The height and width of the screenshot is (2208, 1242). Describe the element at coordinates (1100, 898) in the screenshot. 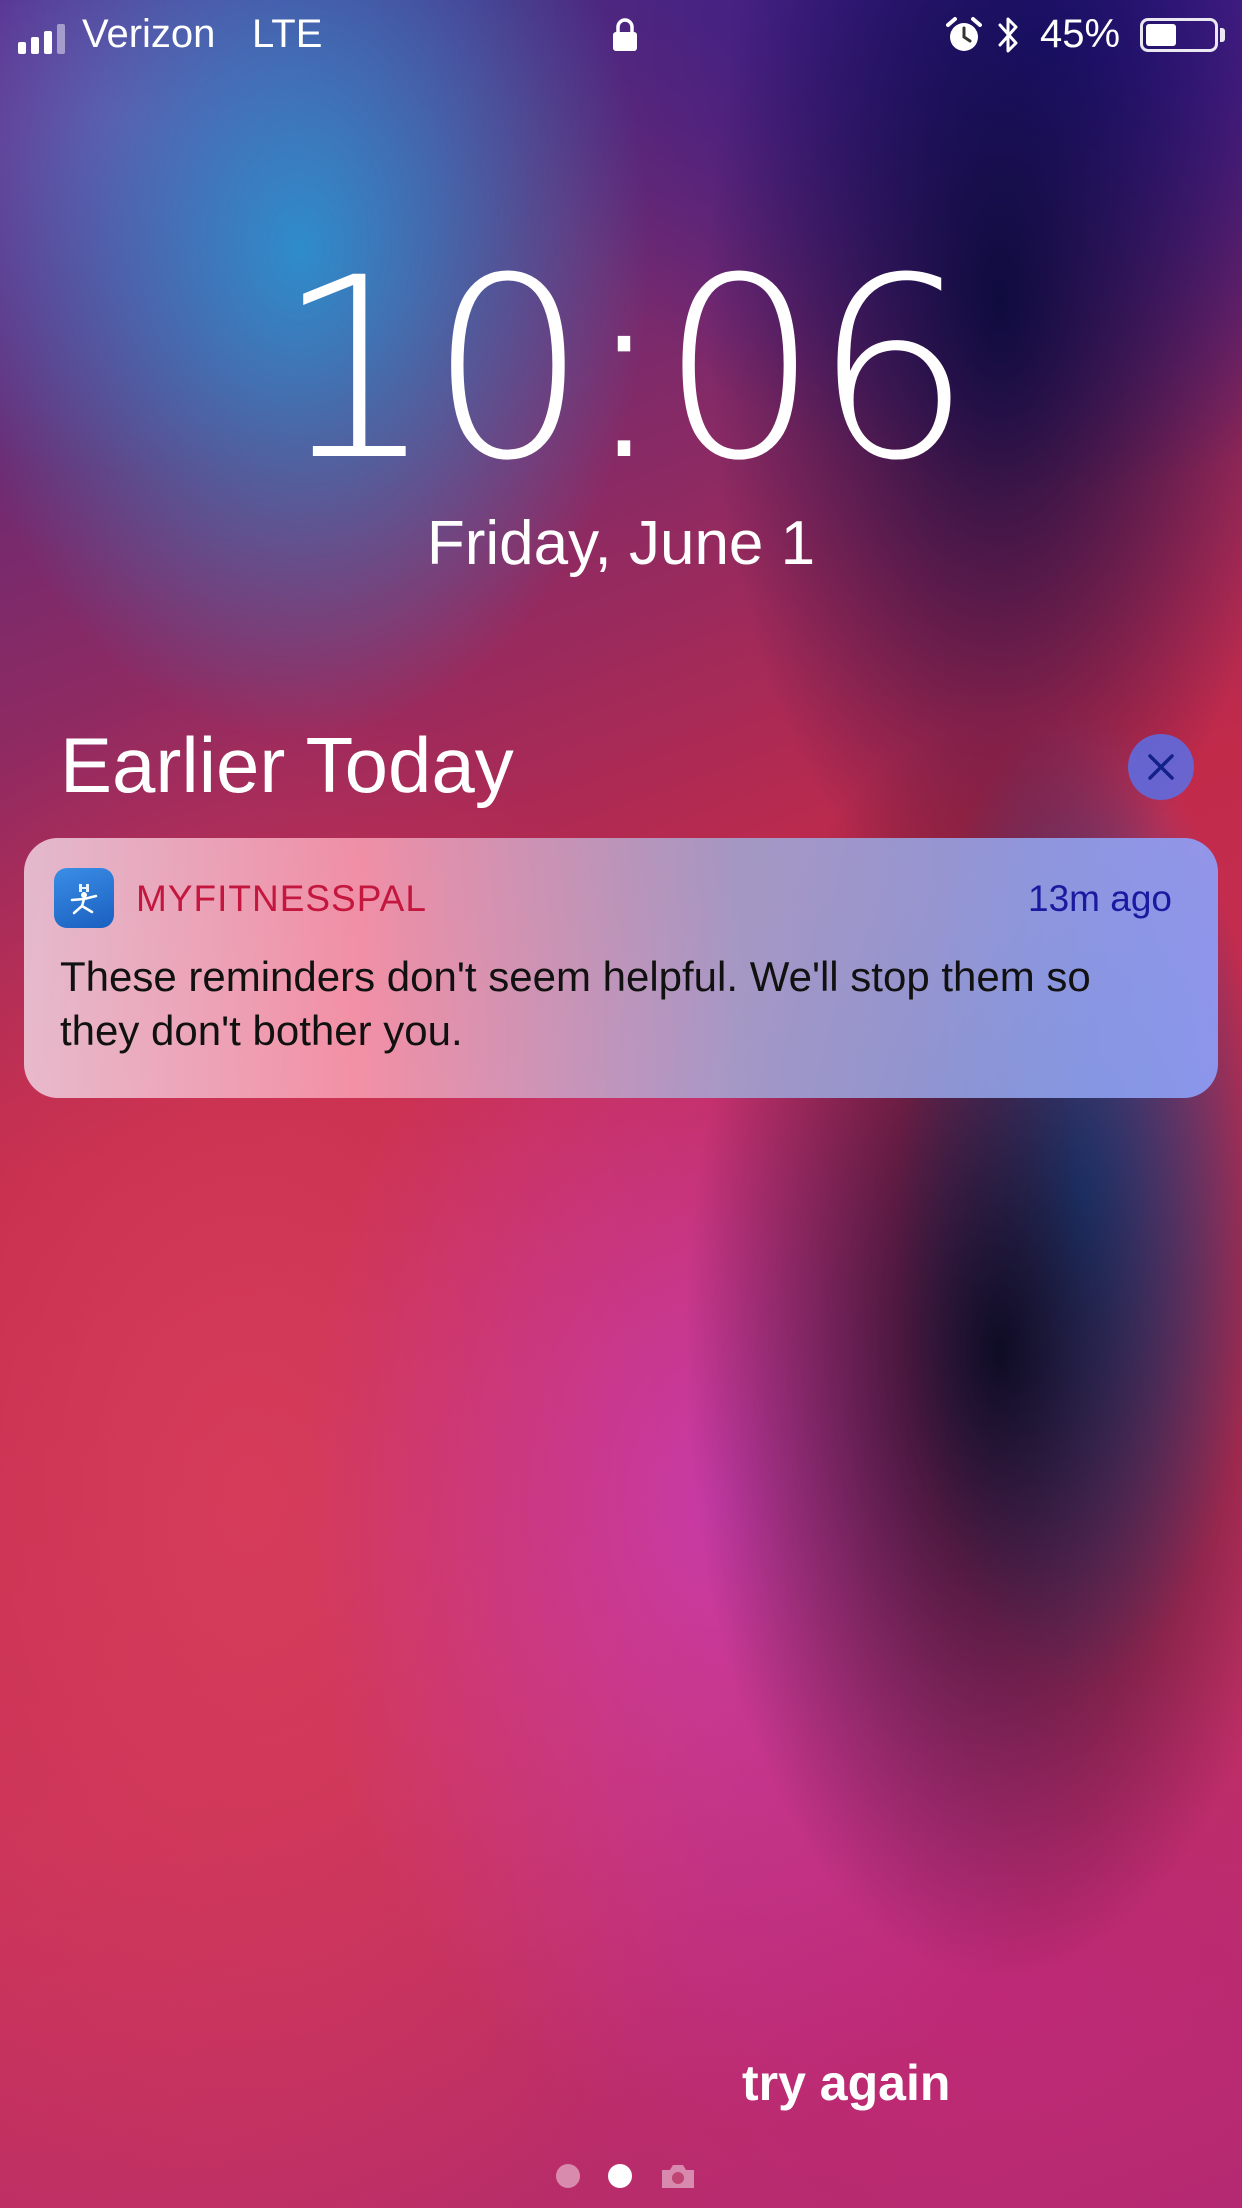

I see `notification-time: 13m ago` at that location.